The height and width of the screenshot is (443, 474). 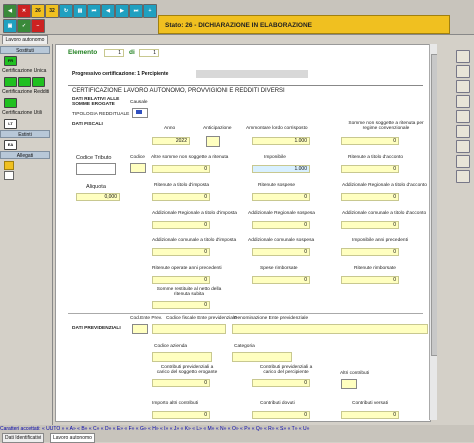 I want to click on cod-ente-prev-label: Cod.Ente Prev., so click(x=146, y=318).